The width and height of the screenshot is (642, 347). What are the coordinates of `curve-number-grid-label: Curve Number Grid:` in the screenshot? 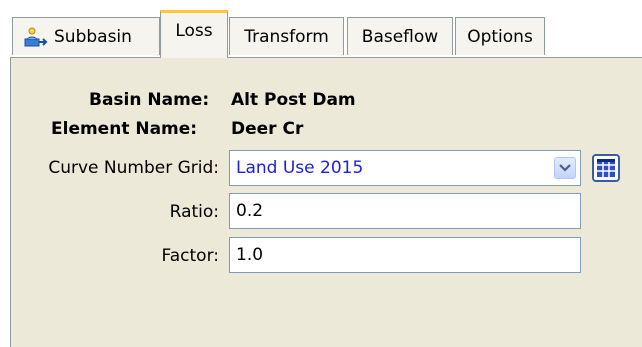 It's located at (133, 168).